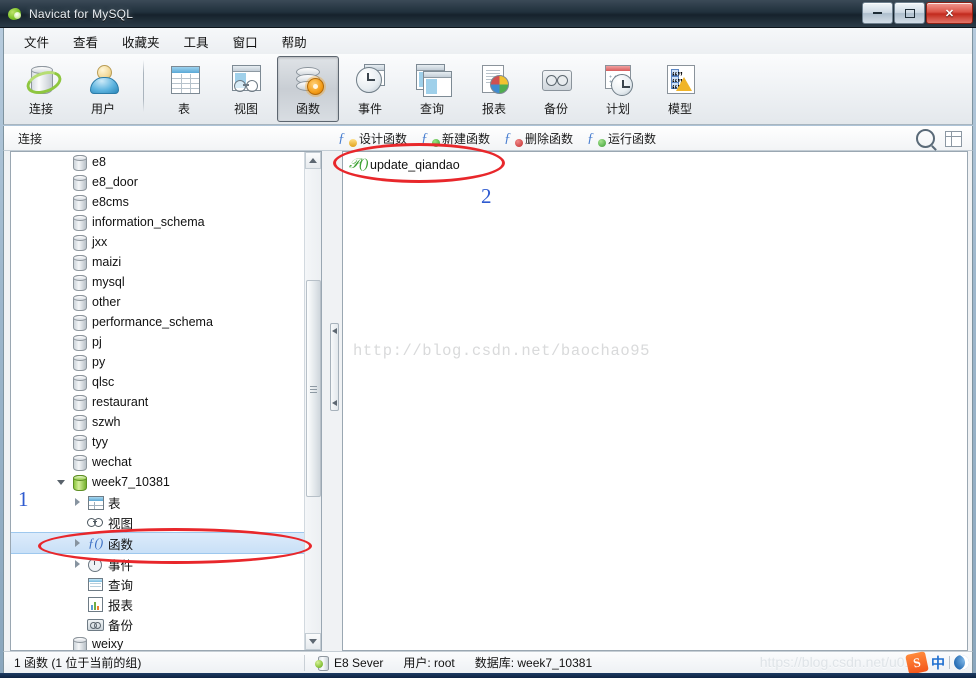 The image size is (976, 678). I want to click on run-function-button: ƒ 运行函数, so click(621, 138).